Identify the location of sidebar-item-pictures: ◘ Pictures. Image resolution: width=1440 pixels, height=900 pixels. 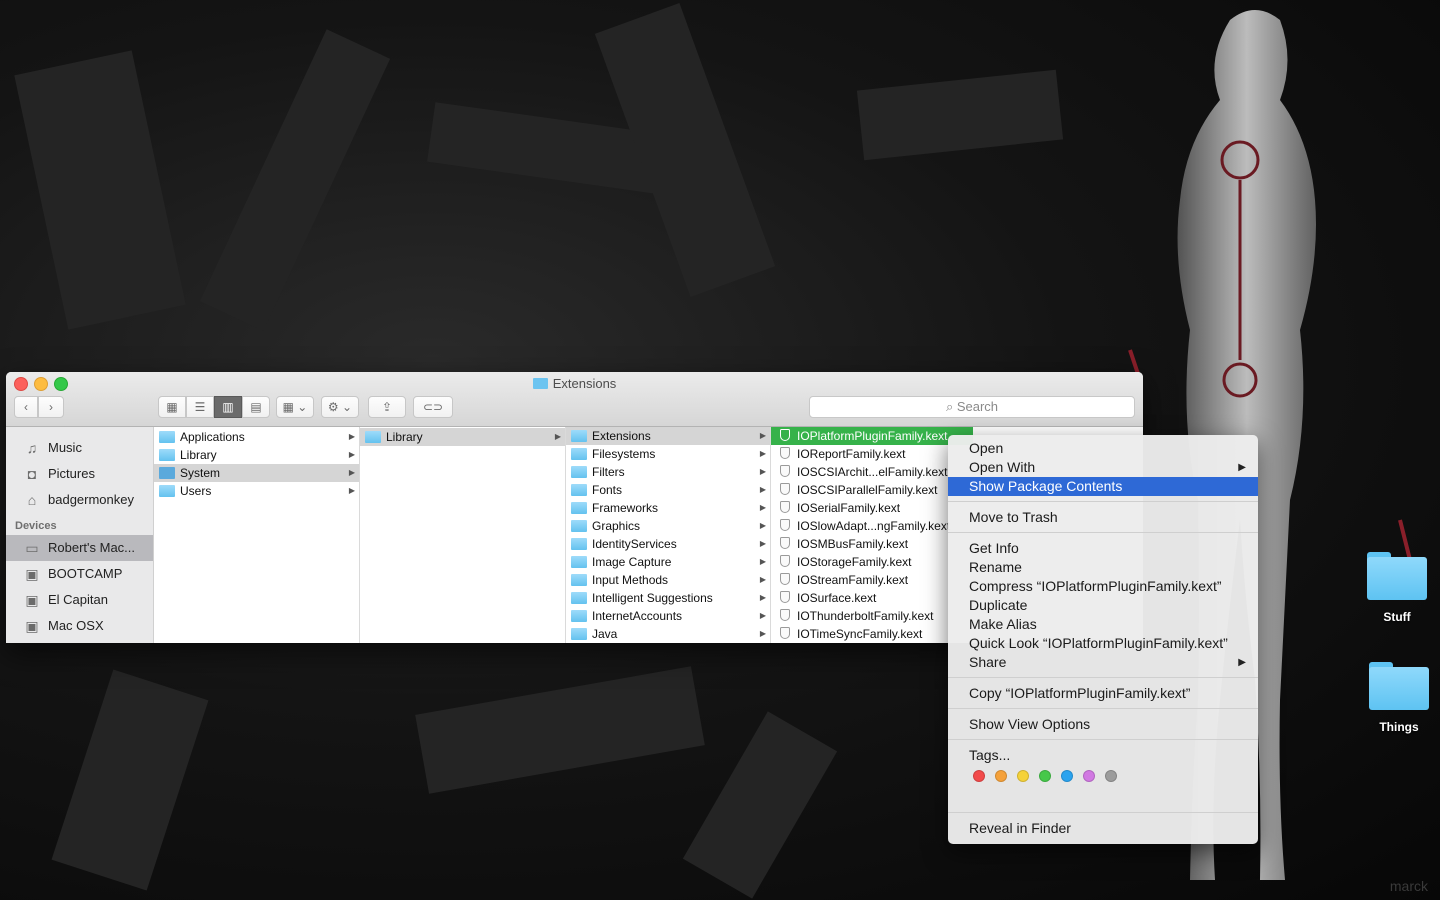
(79, 474).